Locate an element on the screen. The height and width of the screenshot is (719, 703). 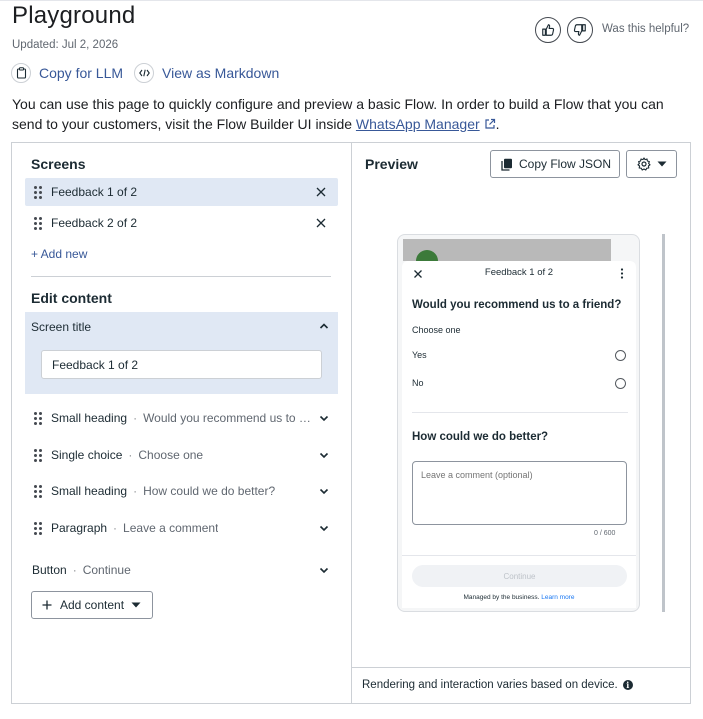
component-type: Single choice is located at coordinates (87, 455).